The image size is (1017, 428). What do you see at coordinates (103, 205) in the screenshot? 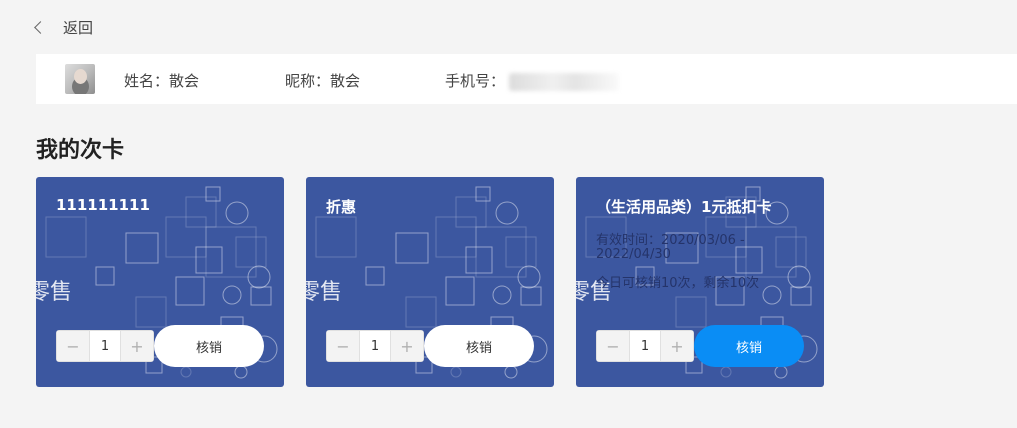
I see `card-title: 111111111` at bounding box center [103, 205].